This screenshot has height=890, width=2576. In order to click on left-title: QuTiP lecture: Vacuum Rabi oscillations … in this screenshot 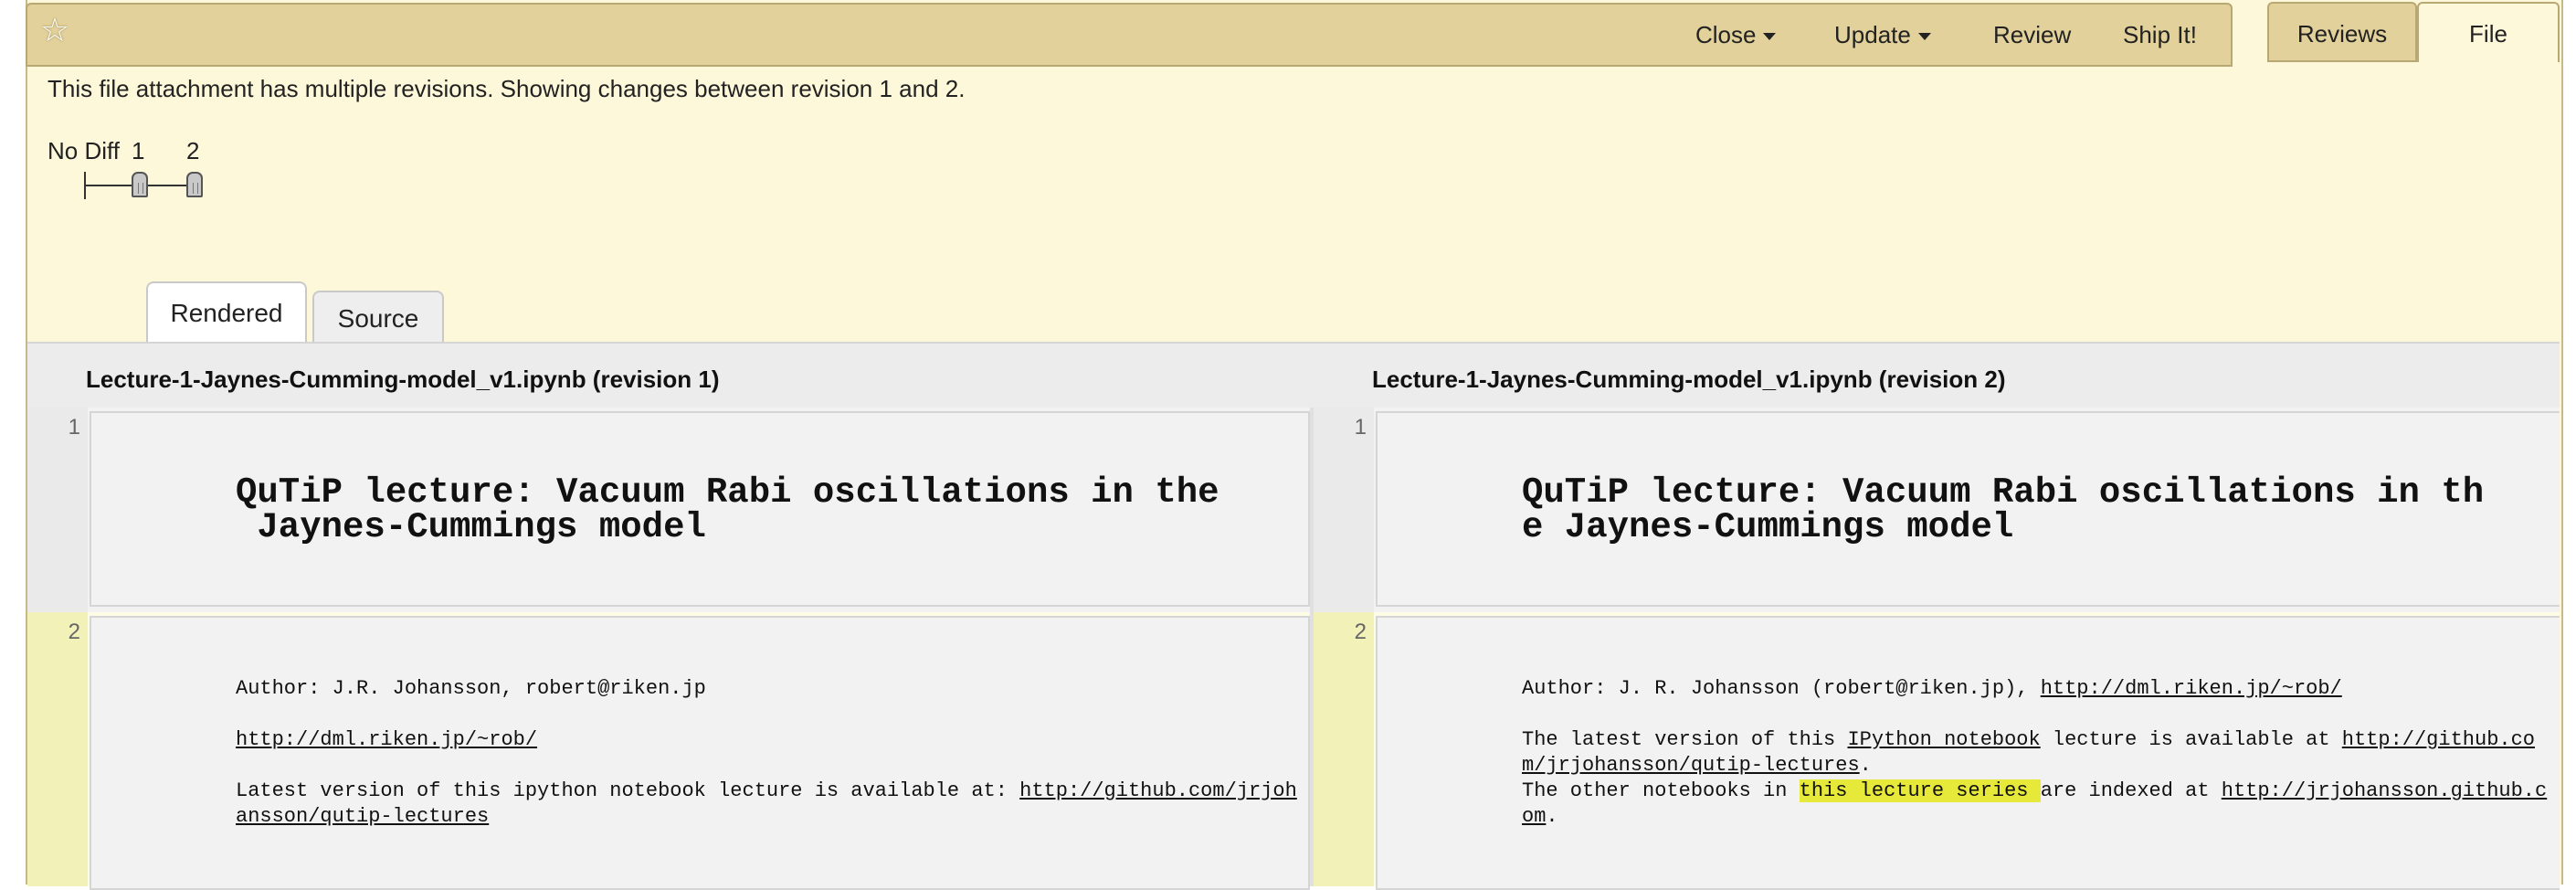, I will do `click(727, 511)`.